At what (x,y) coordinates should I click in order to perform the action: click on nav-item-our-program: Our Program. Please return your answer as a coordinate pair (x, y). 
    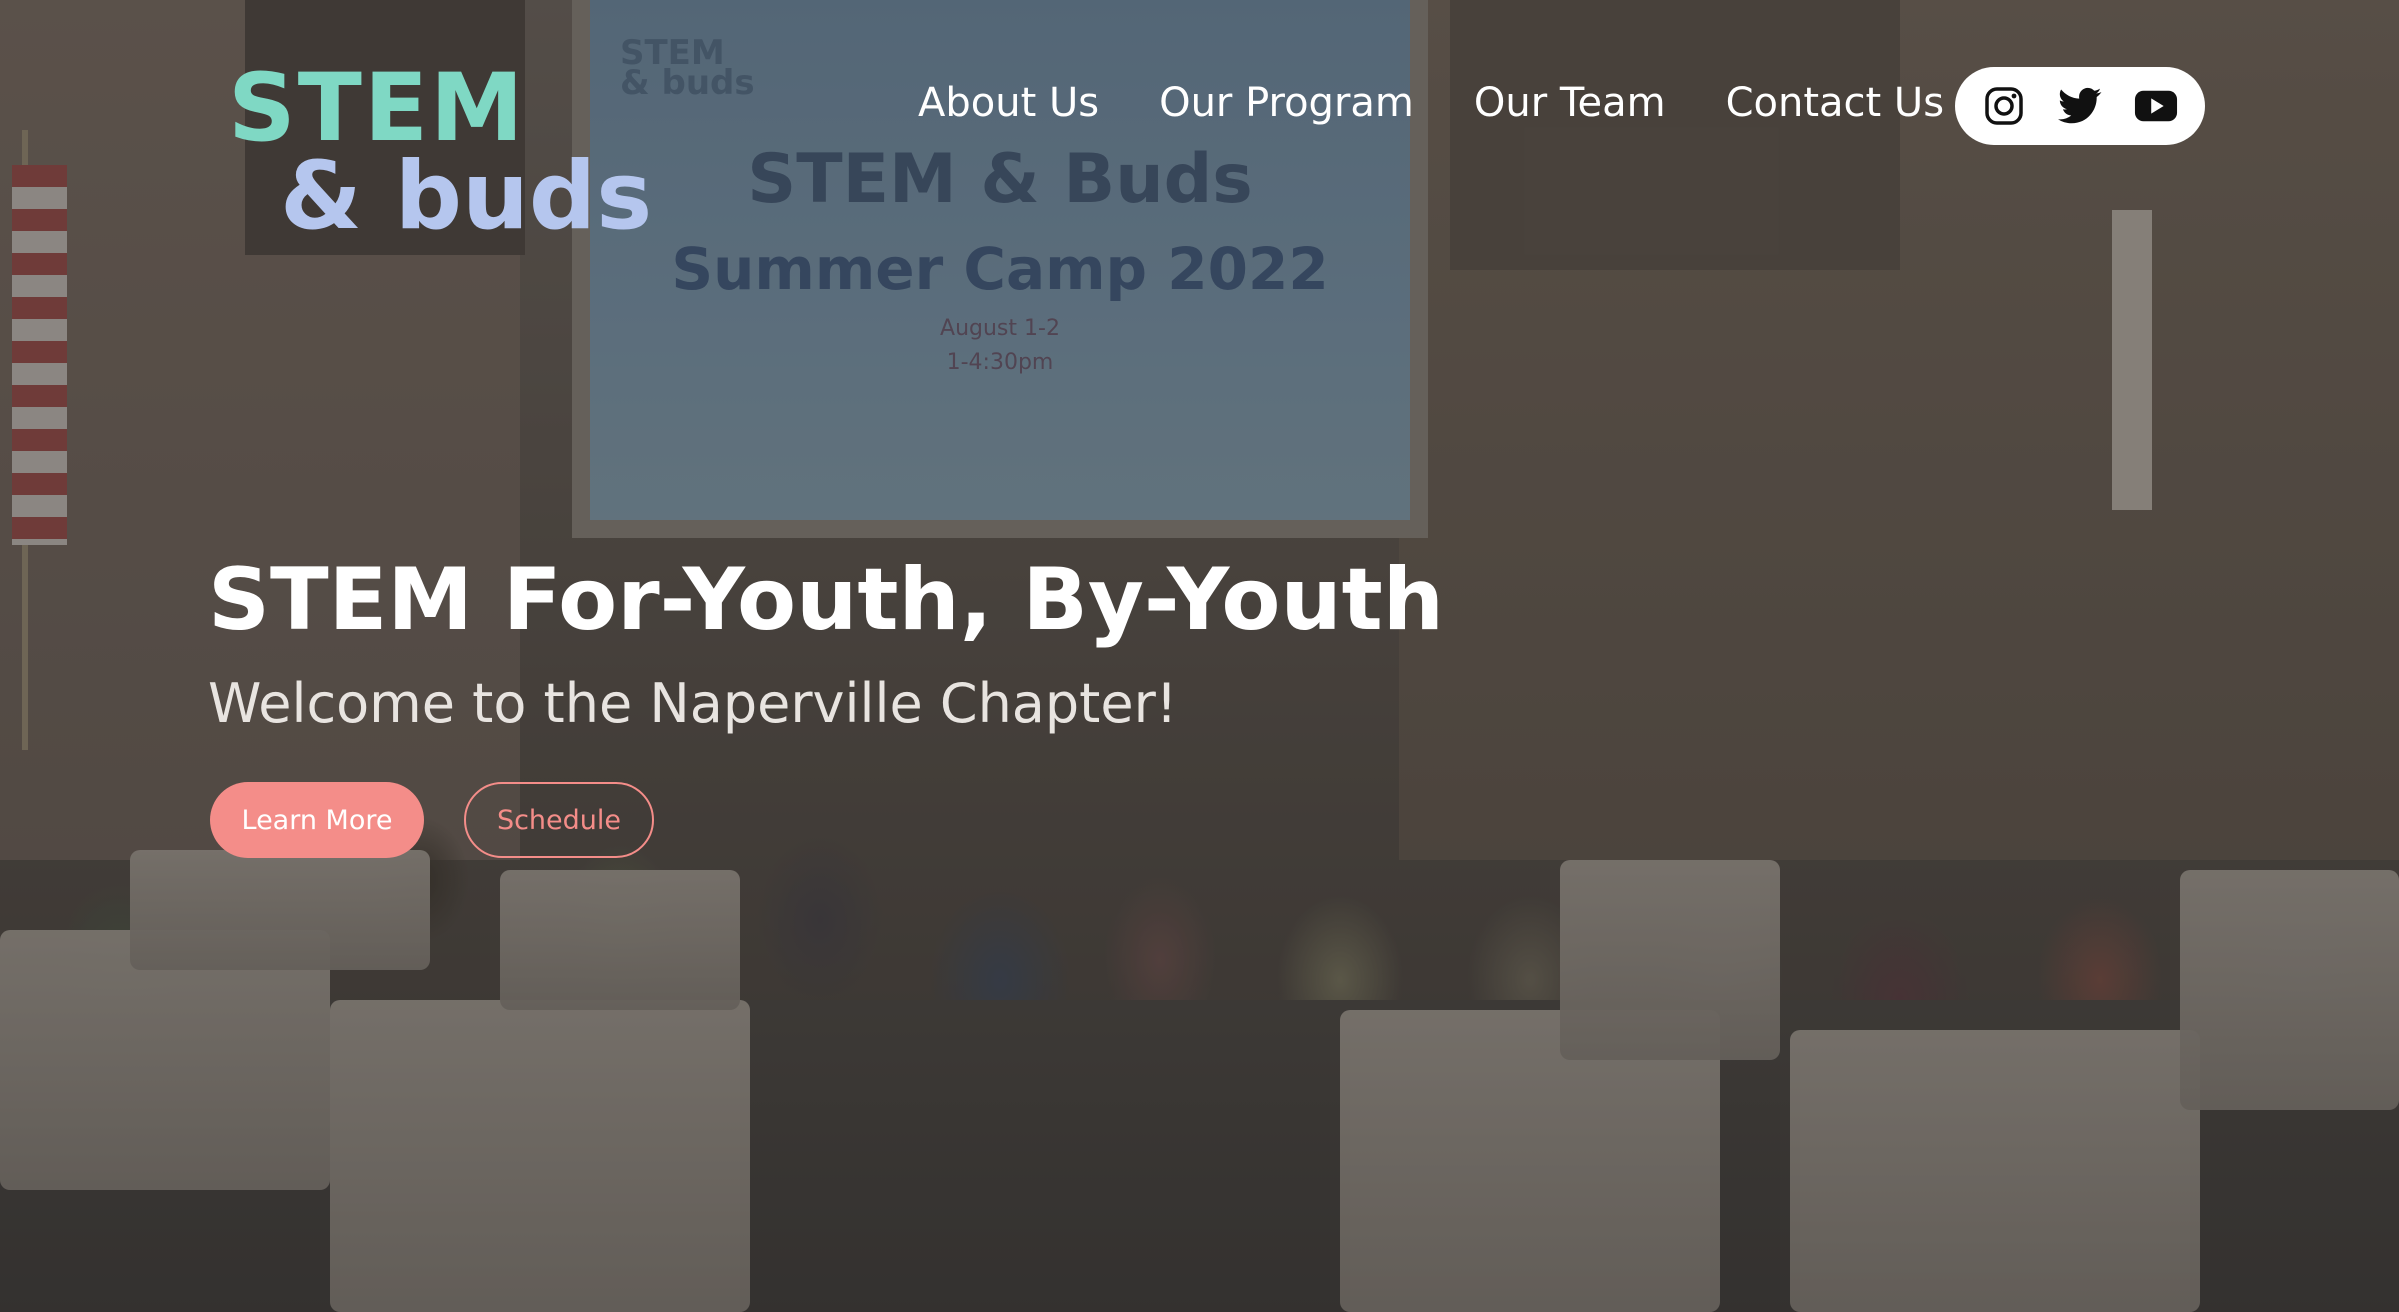
    Looking at the image, I should click on (1286, 103).